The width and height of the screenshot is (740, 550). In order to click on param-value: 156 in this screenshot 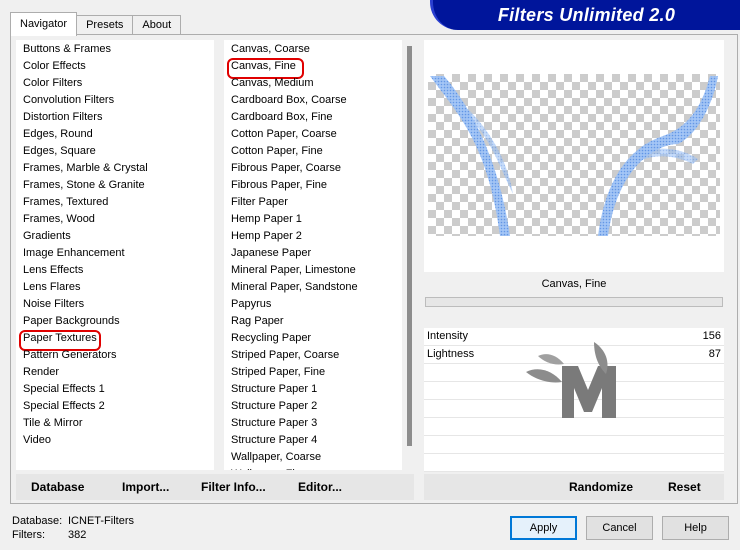, I will do `click(711, 336)`.